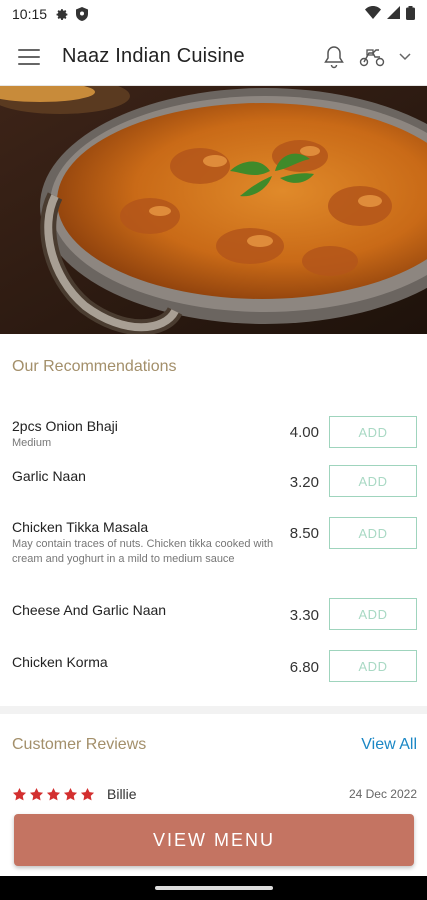 This screenshot has height=900, width=427. What do you see at coordinates (82, 14) in the screenshot?
I see `shield-icon` at bounding box center [82, 14].